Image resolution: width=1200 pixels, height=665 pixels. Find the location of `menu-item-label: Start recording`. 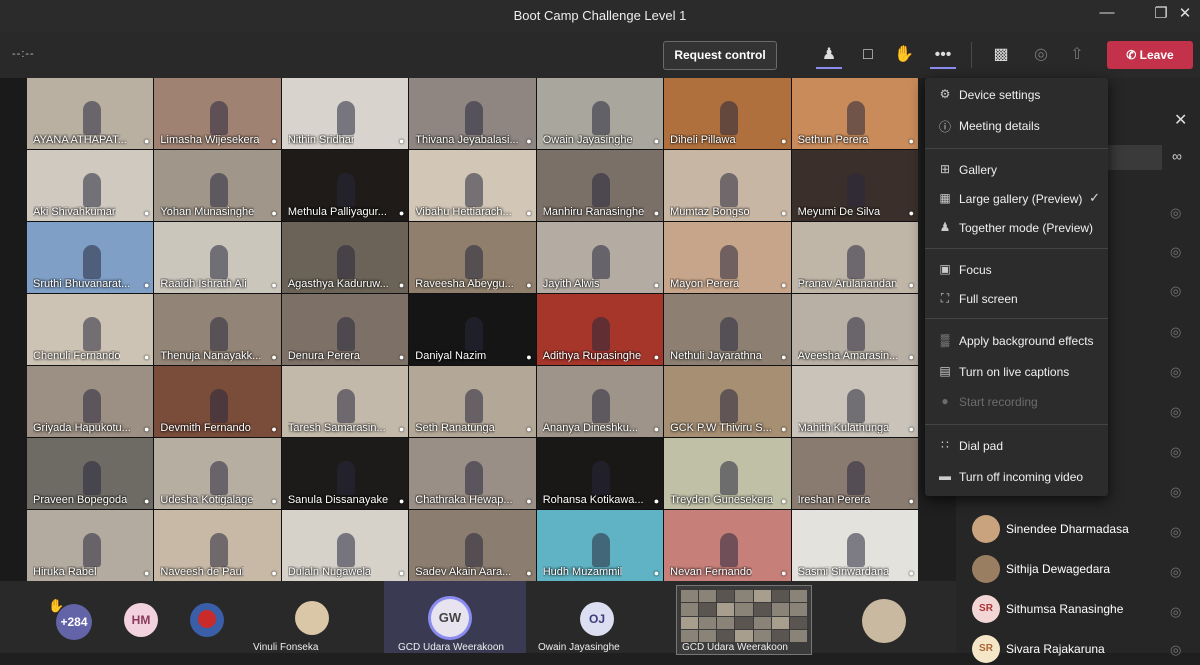

menu-item-label: Start recording is located at coordinates (998, 402).